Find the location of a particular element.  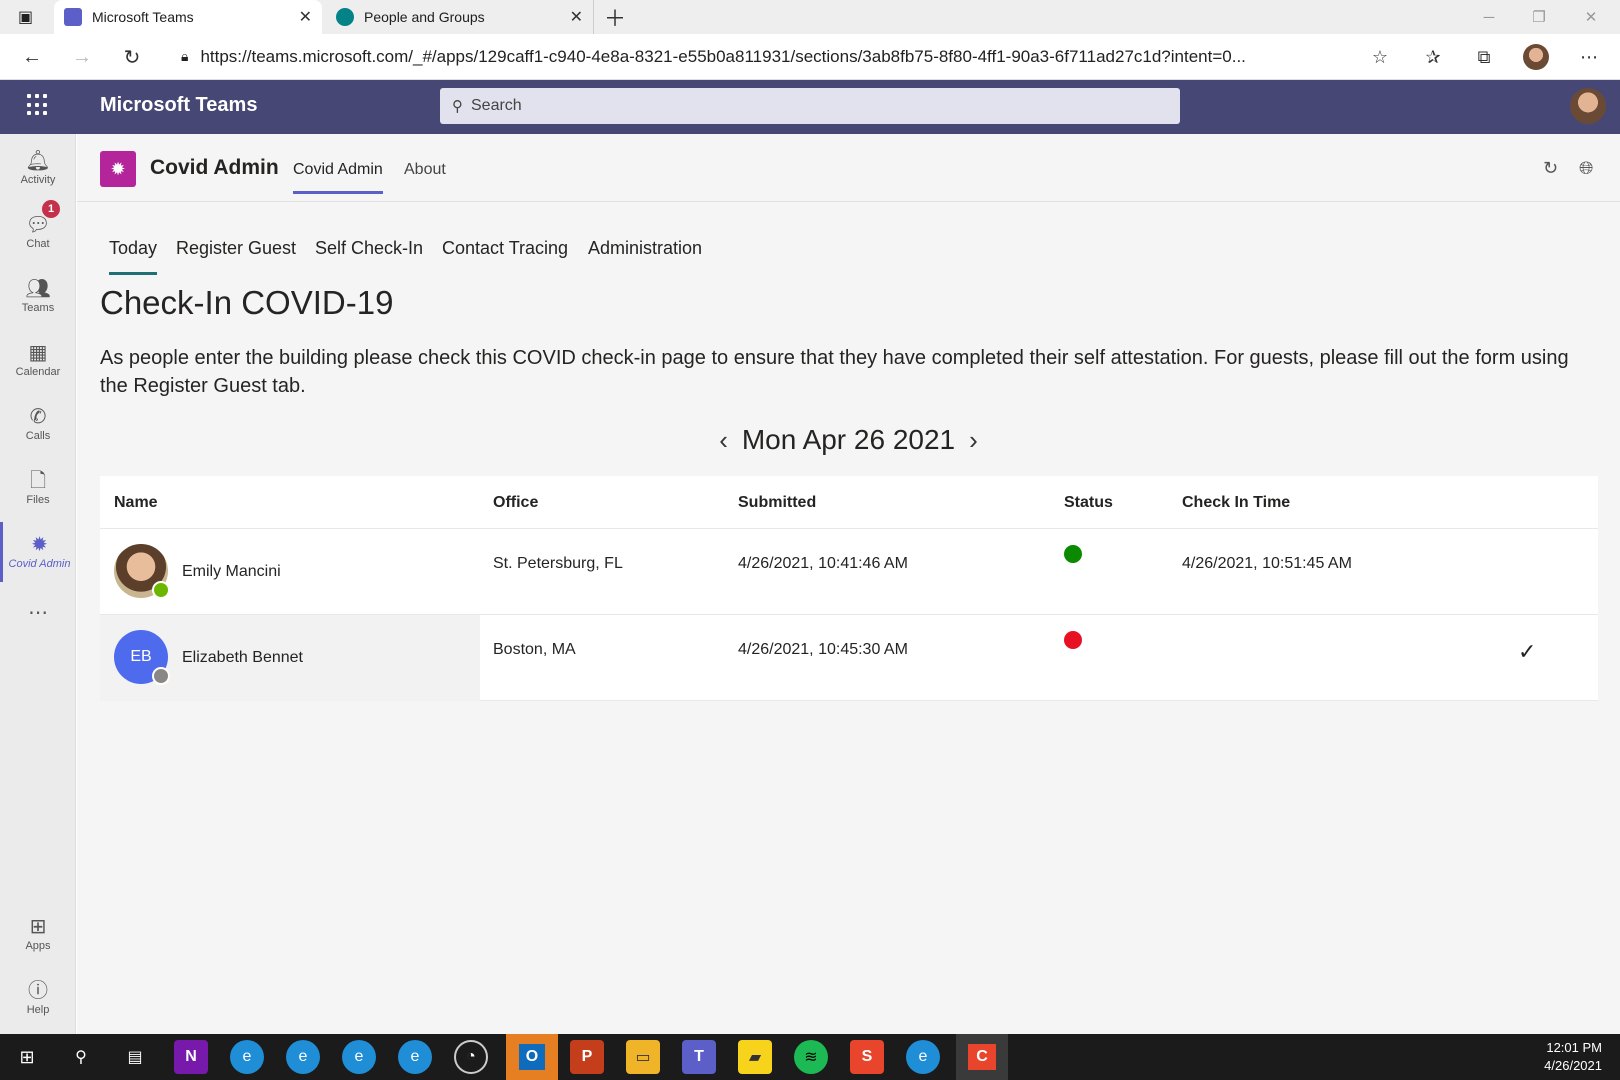

profile-avatar is located at coordinates (1536, 57).